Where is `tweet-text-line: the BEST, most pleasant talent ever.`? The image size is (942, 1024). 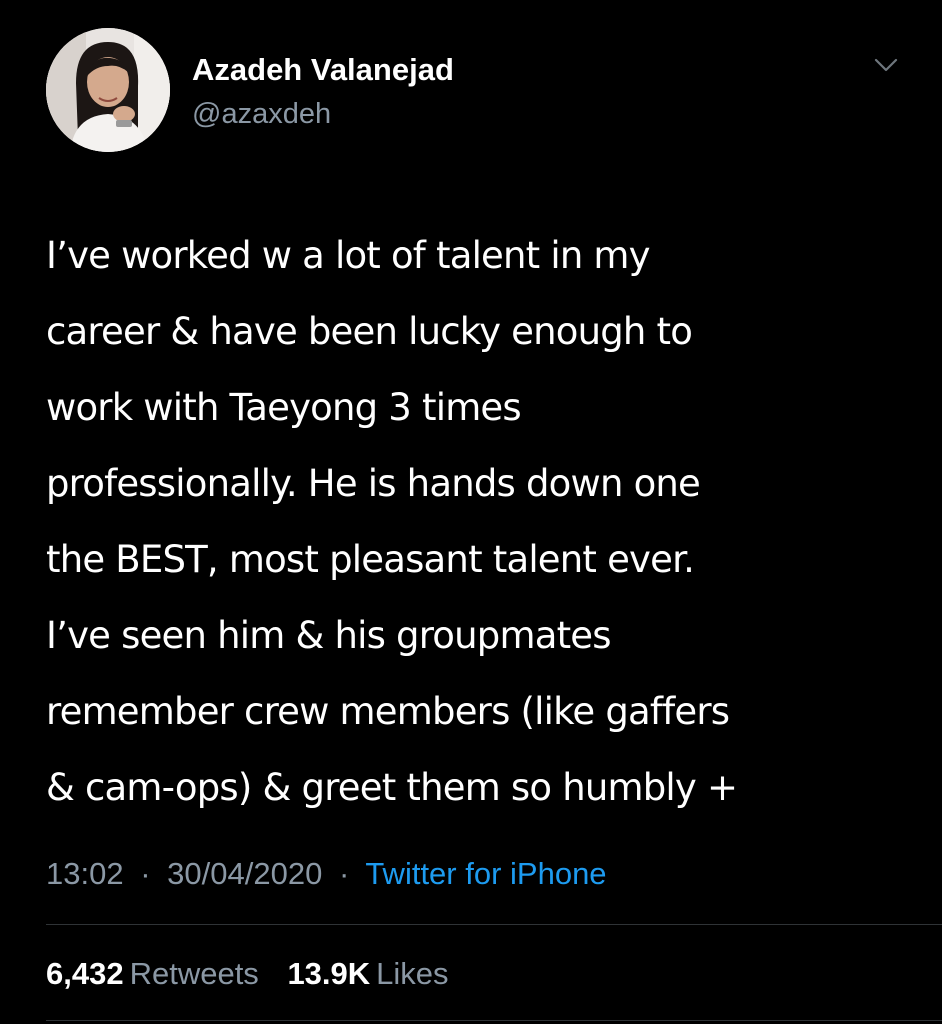
tweet-text-line: the BEST, most pleasant talent ever. is located at coordinates (370, 559).